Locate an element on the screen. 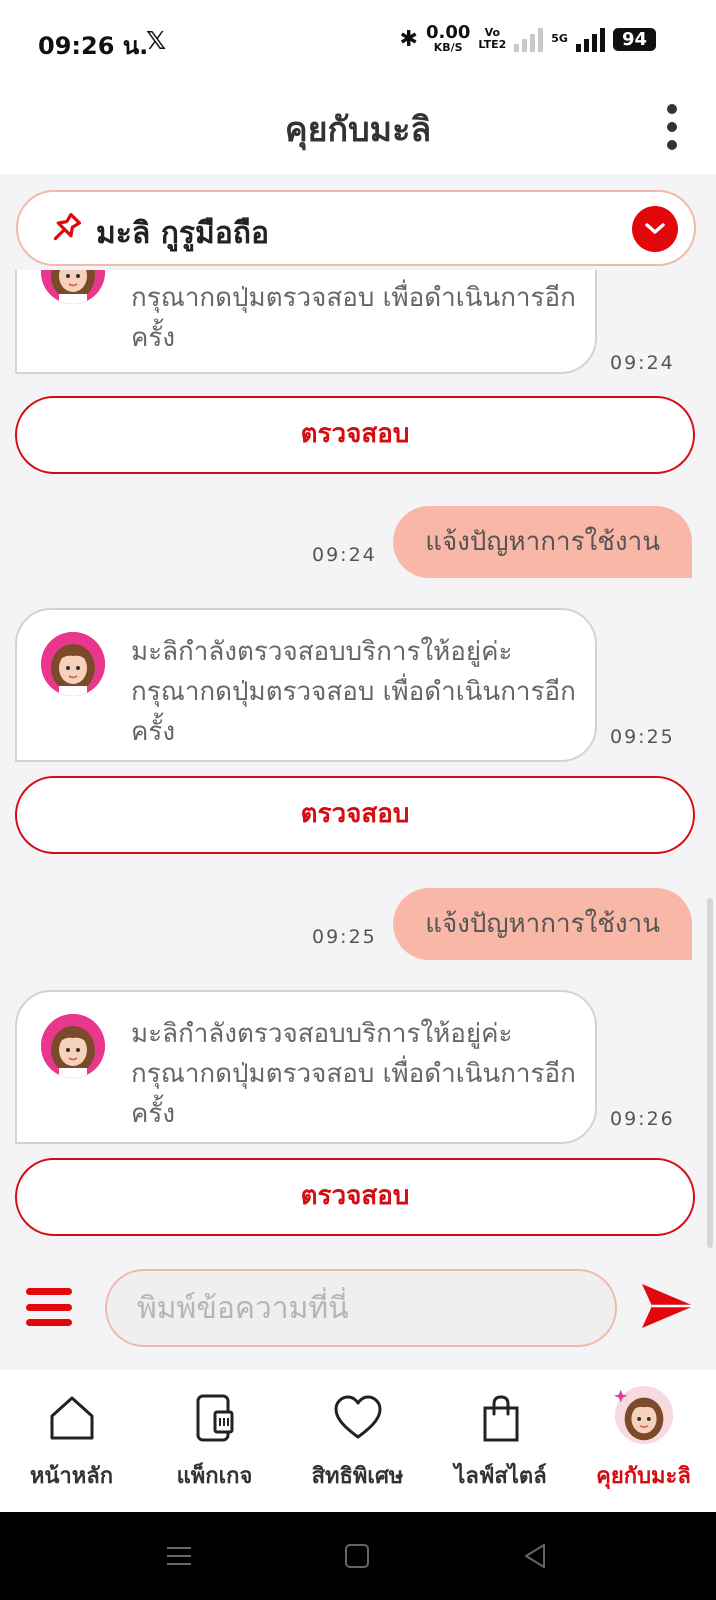 The width and height of the screenshot is (716, 1600). network-speed-value: 0.00 is located at coordinates (448, 32).